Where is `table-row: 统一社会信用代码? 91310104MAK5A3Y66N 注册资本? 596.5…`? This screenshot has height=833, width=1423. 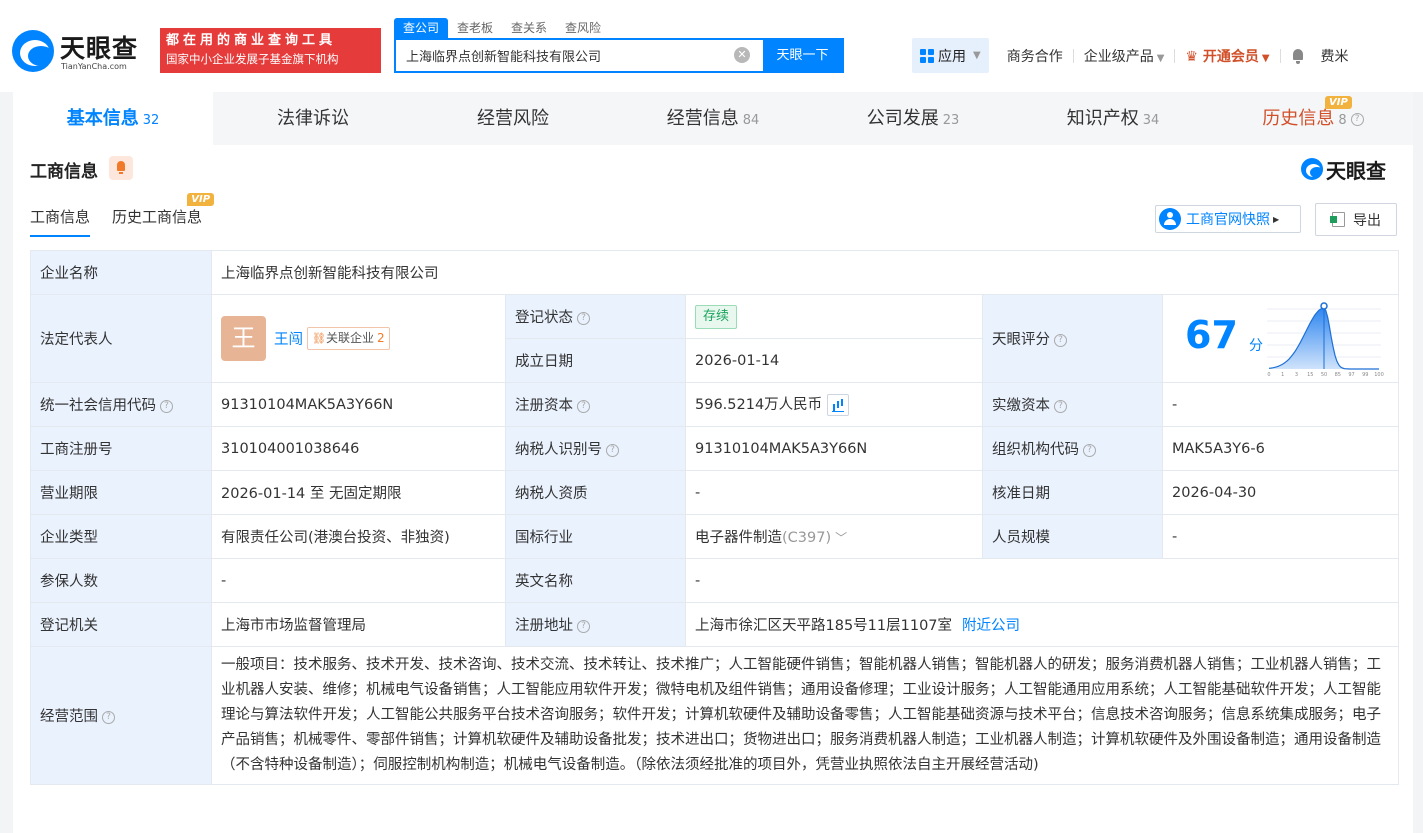
table-row: 统一社会信用代码? 91310104MAK5A3Y66N 注册资本? 596.5… is located at coordinates (715, 404).